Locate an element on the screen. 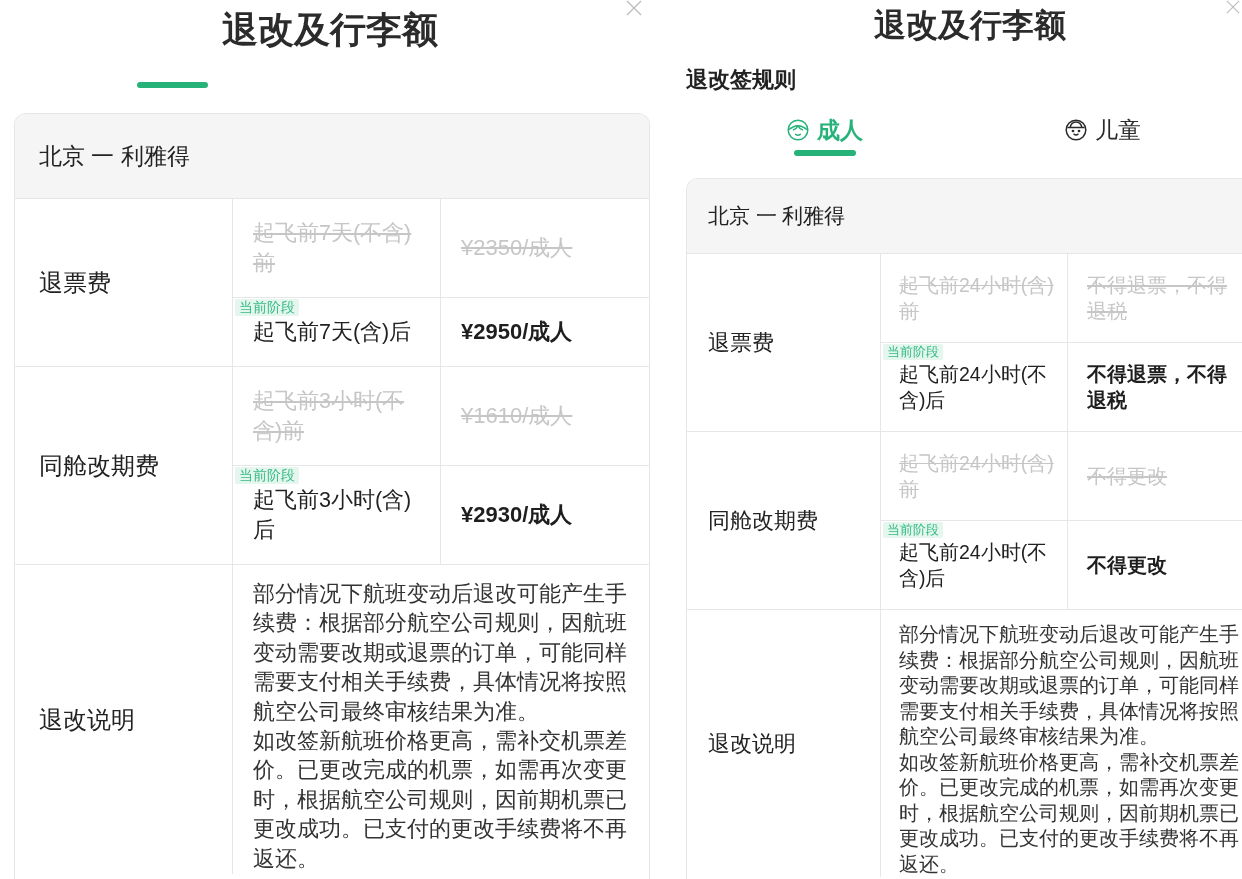  fee-text: ¥2950/成人 is located at coordinates (517, 332).